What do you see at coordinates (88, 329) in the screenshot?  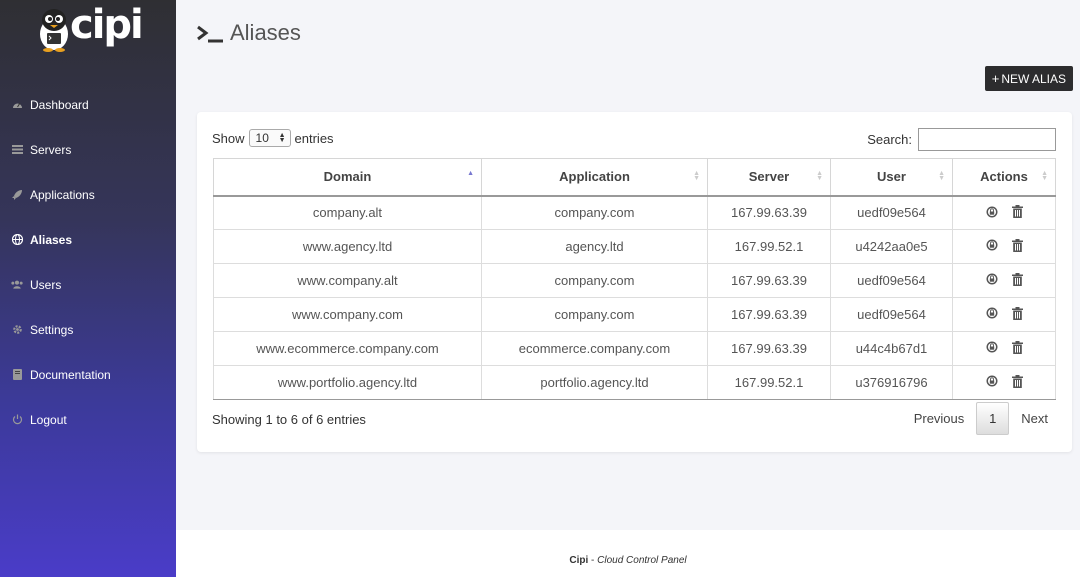 I see `sidebar-item-settings: Settings` at bounding box center [88, 329].